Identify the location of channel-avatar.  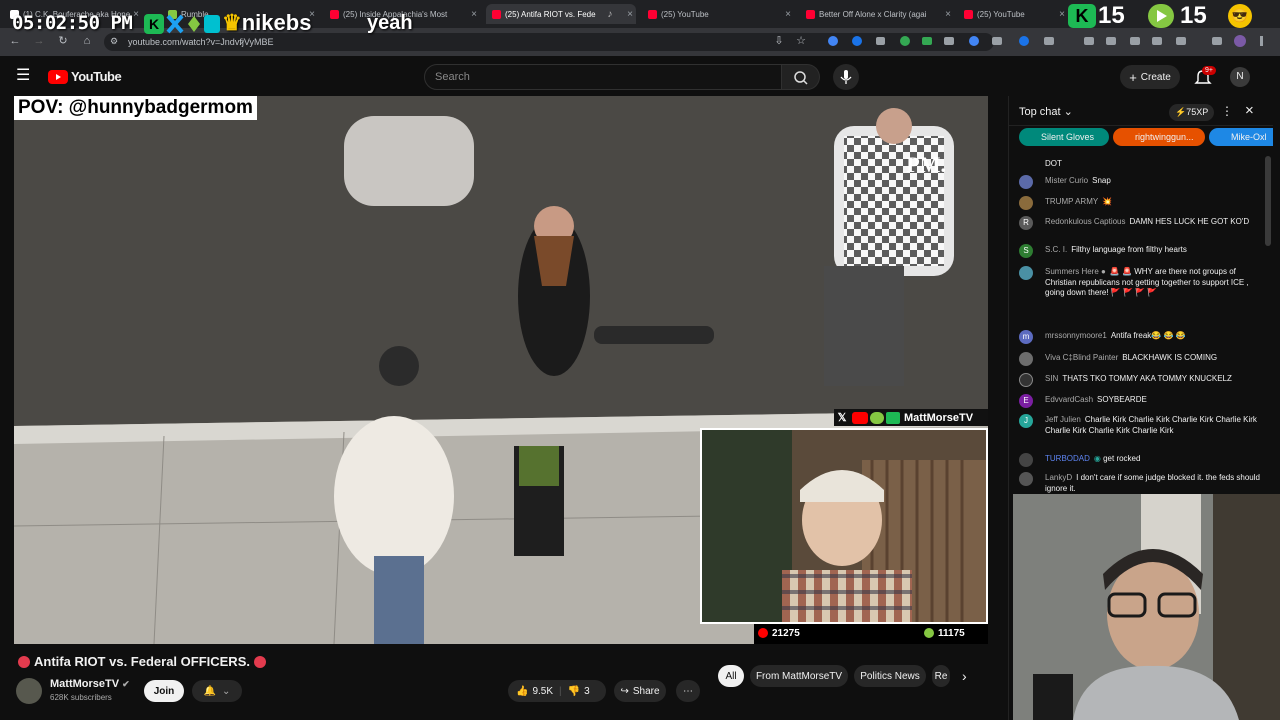
(29, 691).